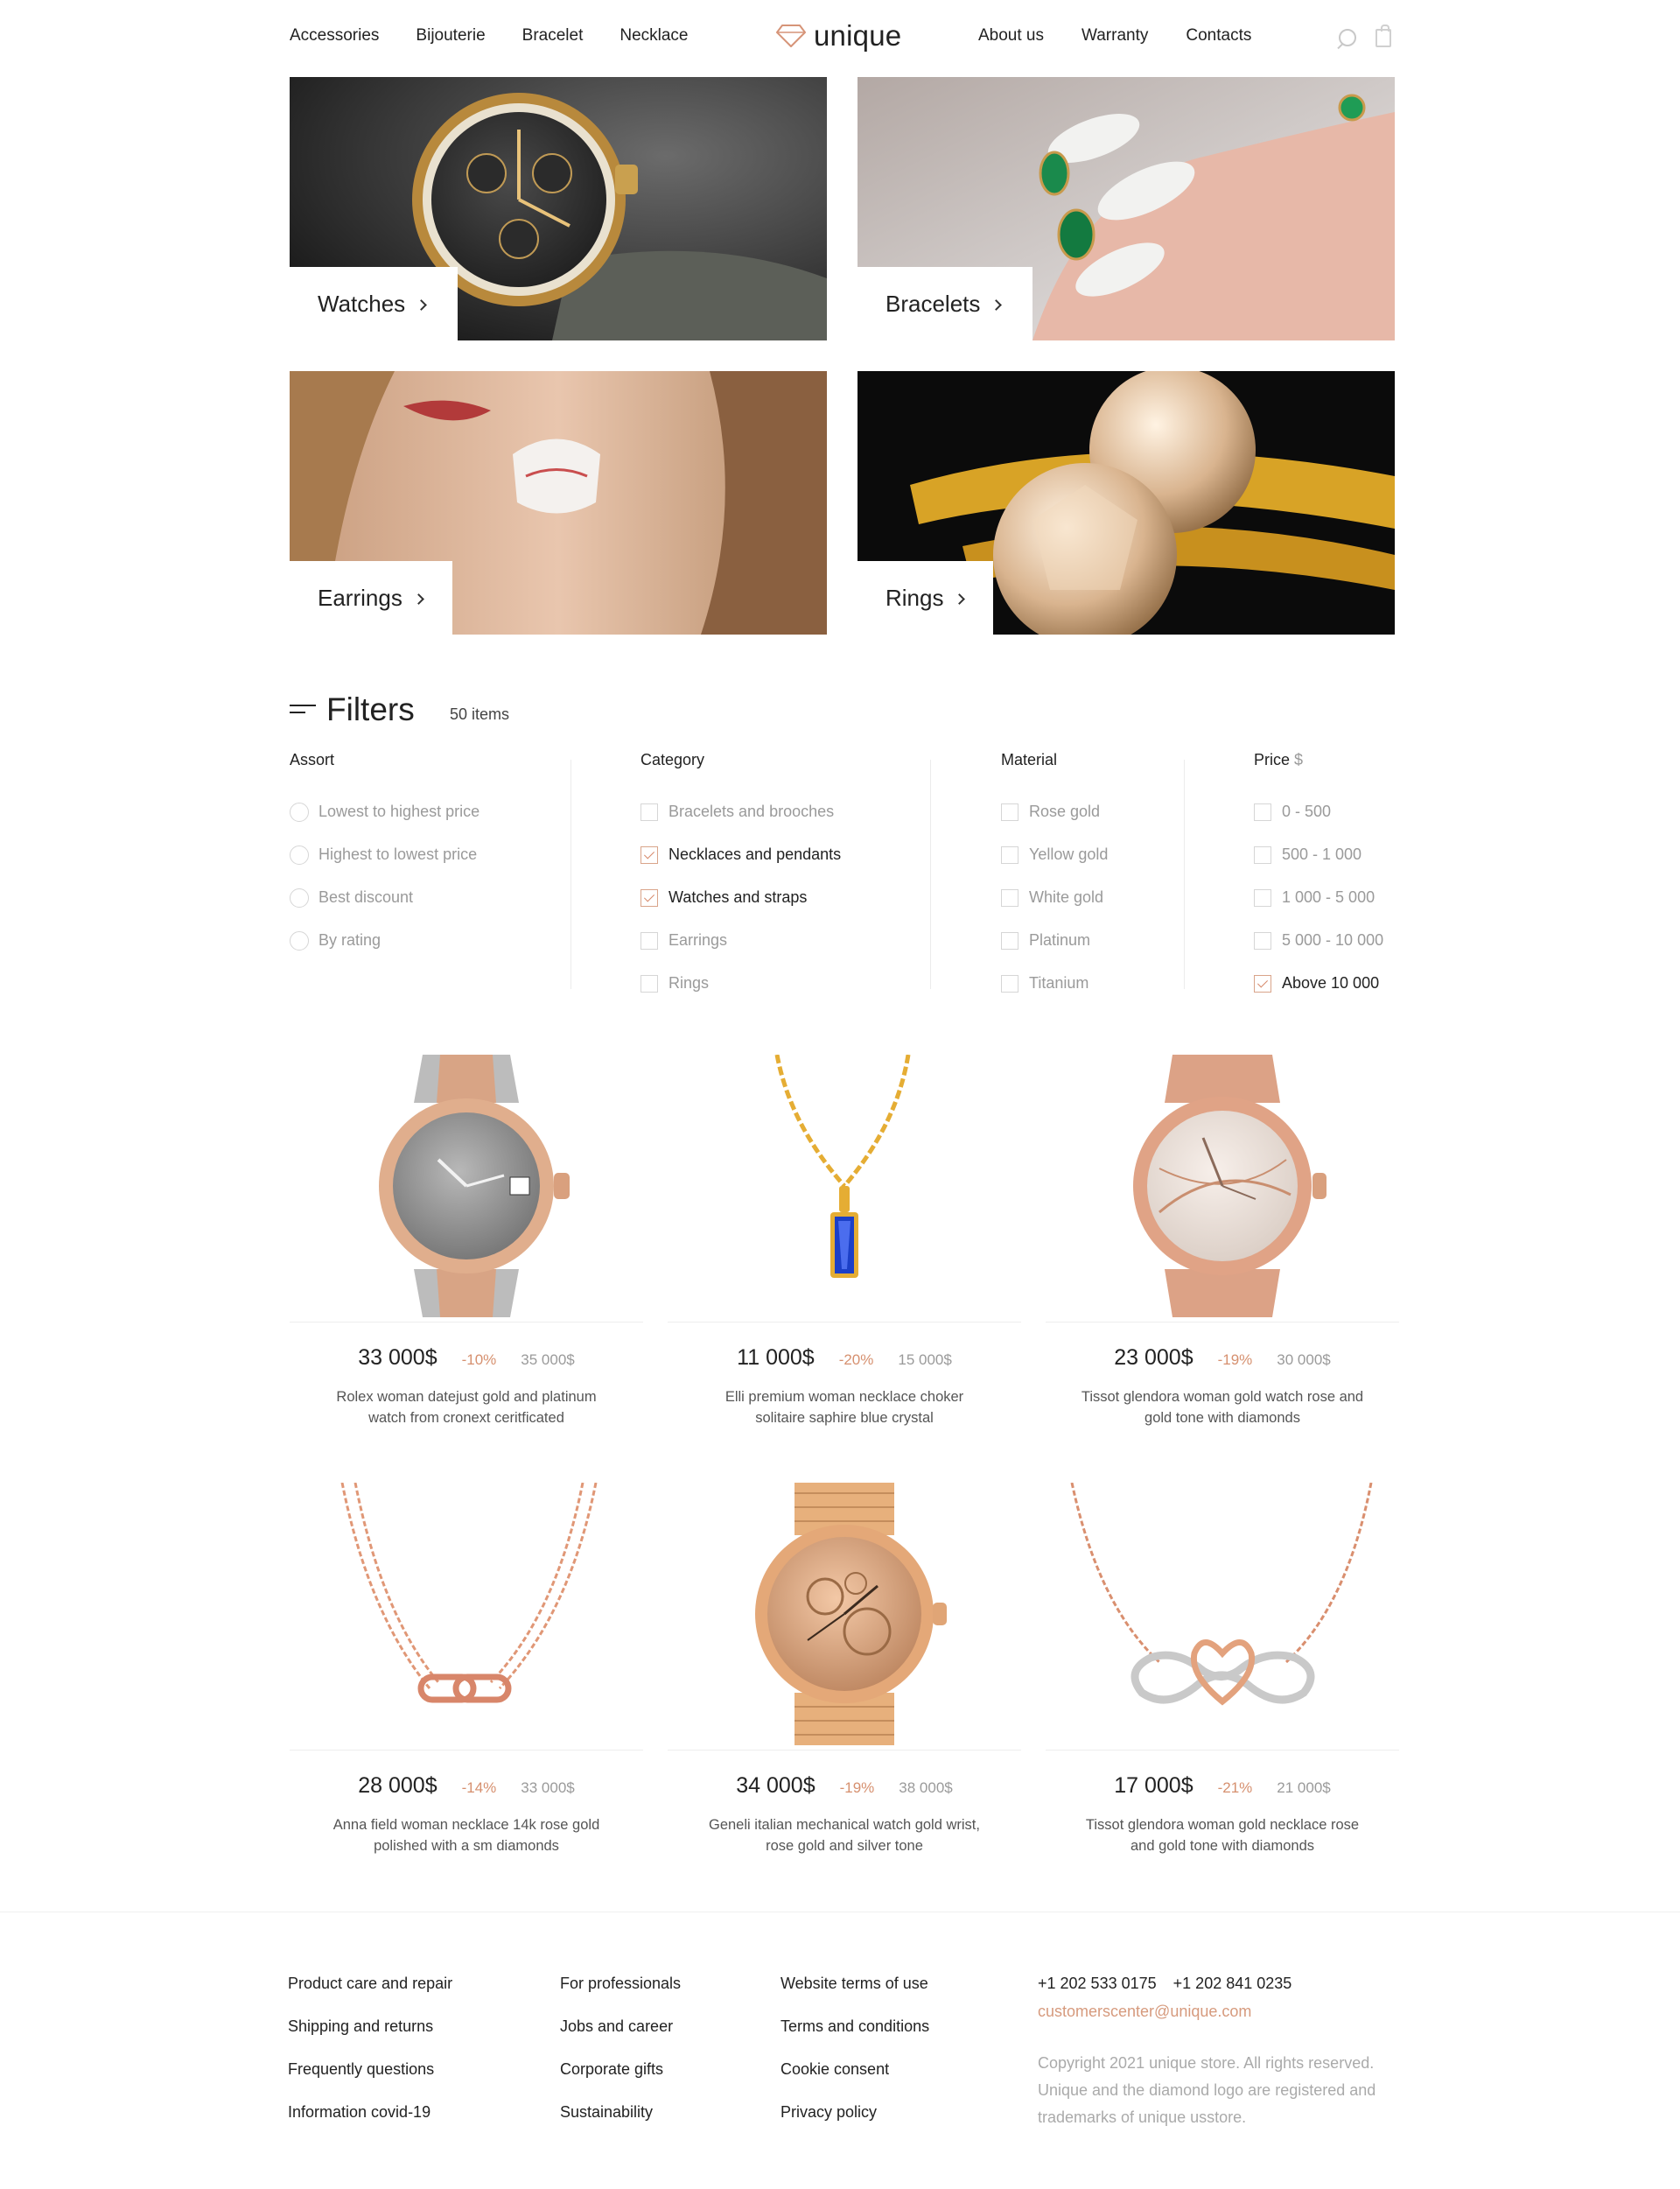 The image size is (1680, 2189). I want to click on category-tile-watches: Watches, so click(558, 209).